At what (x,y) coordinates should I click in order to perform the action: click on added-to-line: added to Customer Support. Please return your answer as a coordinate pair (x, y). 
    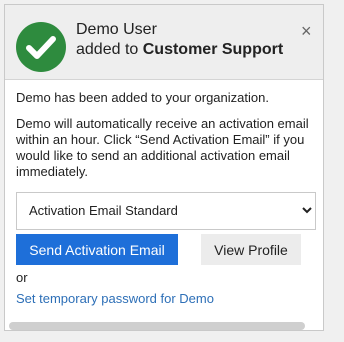
    Looking at the image, I should click on (179, 50).